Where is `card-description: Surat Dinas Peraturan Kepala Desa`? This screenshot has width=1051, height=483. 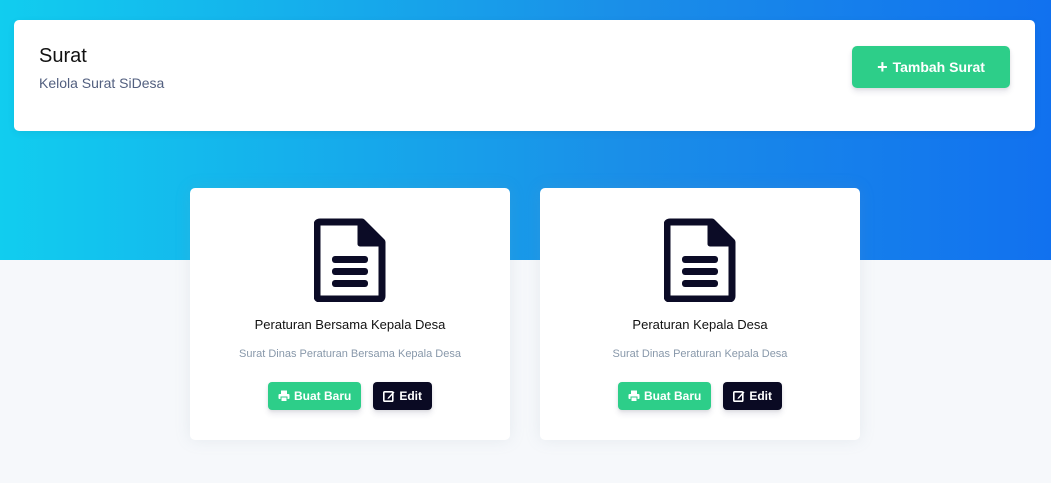 card-description: Surat Dinas Peraturan Kepala Desa is located at coordinates (700, 354).